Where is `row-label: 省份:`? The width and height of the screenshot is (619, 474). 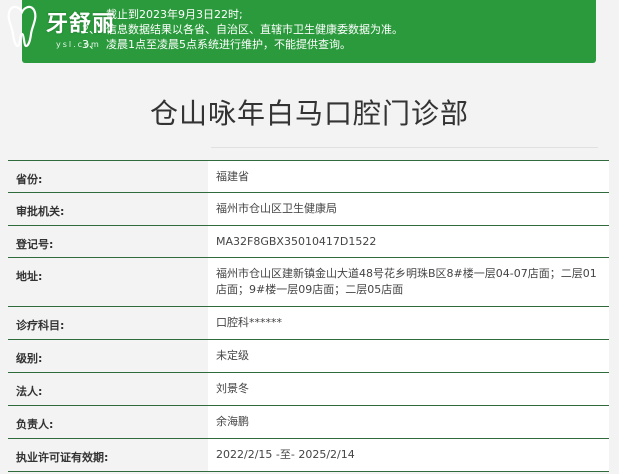 row-label: 省份: is located at coordinates (108, 176).